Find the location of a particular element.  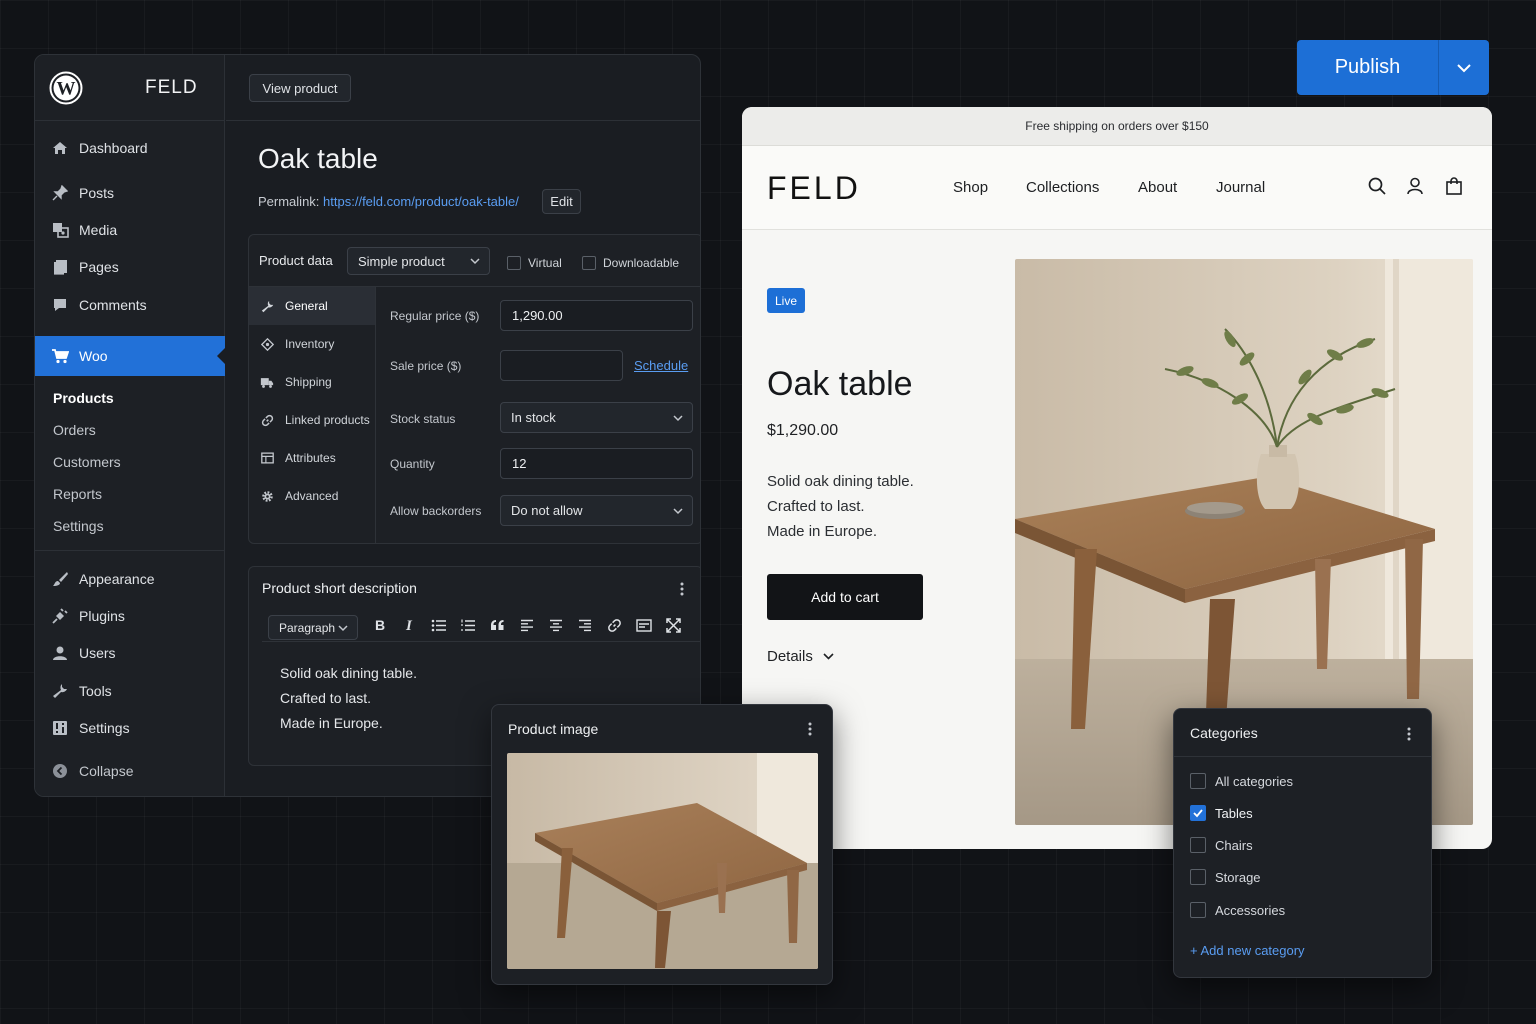

fullscreen-icon is located at coordinates (673, 625).